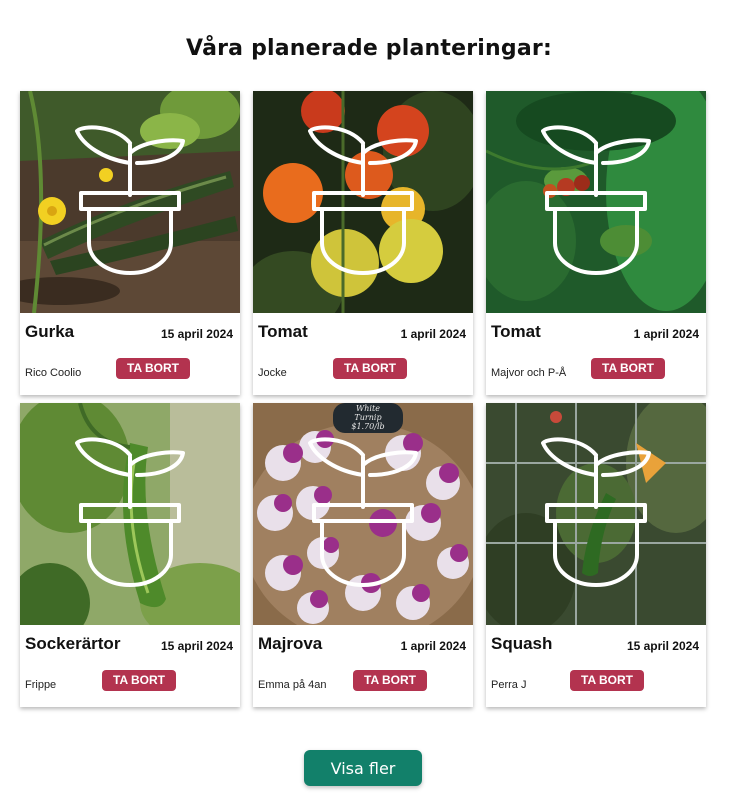 Image resolution: width=738 pixels, height=808 pixels. I want to click on planting-card: Sockerärtor 15 april 2024 Frippe TA BORT, so click(130, 555).